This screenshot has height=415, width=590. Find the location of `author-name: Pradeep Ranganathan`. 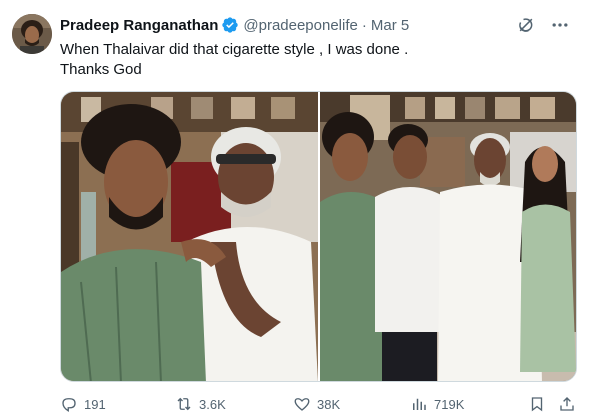

author-name: Pradeep Ranganathan is located at coordinates (139, 25).